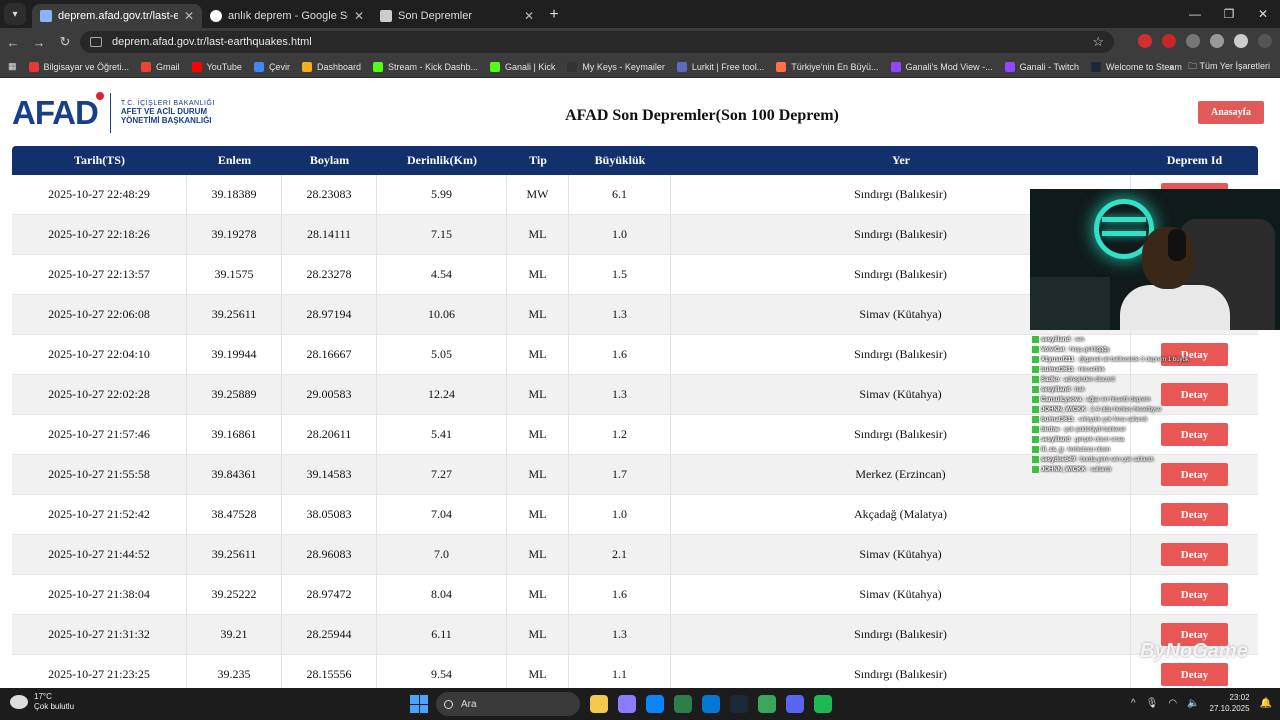 Image resolution: width=1280 pixels, height=720 pixels. I want to click on cell-depth: 12.24, so click(442, 394).